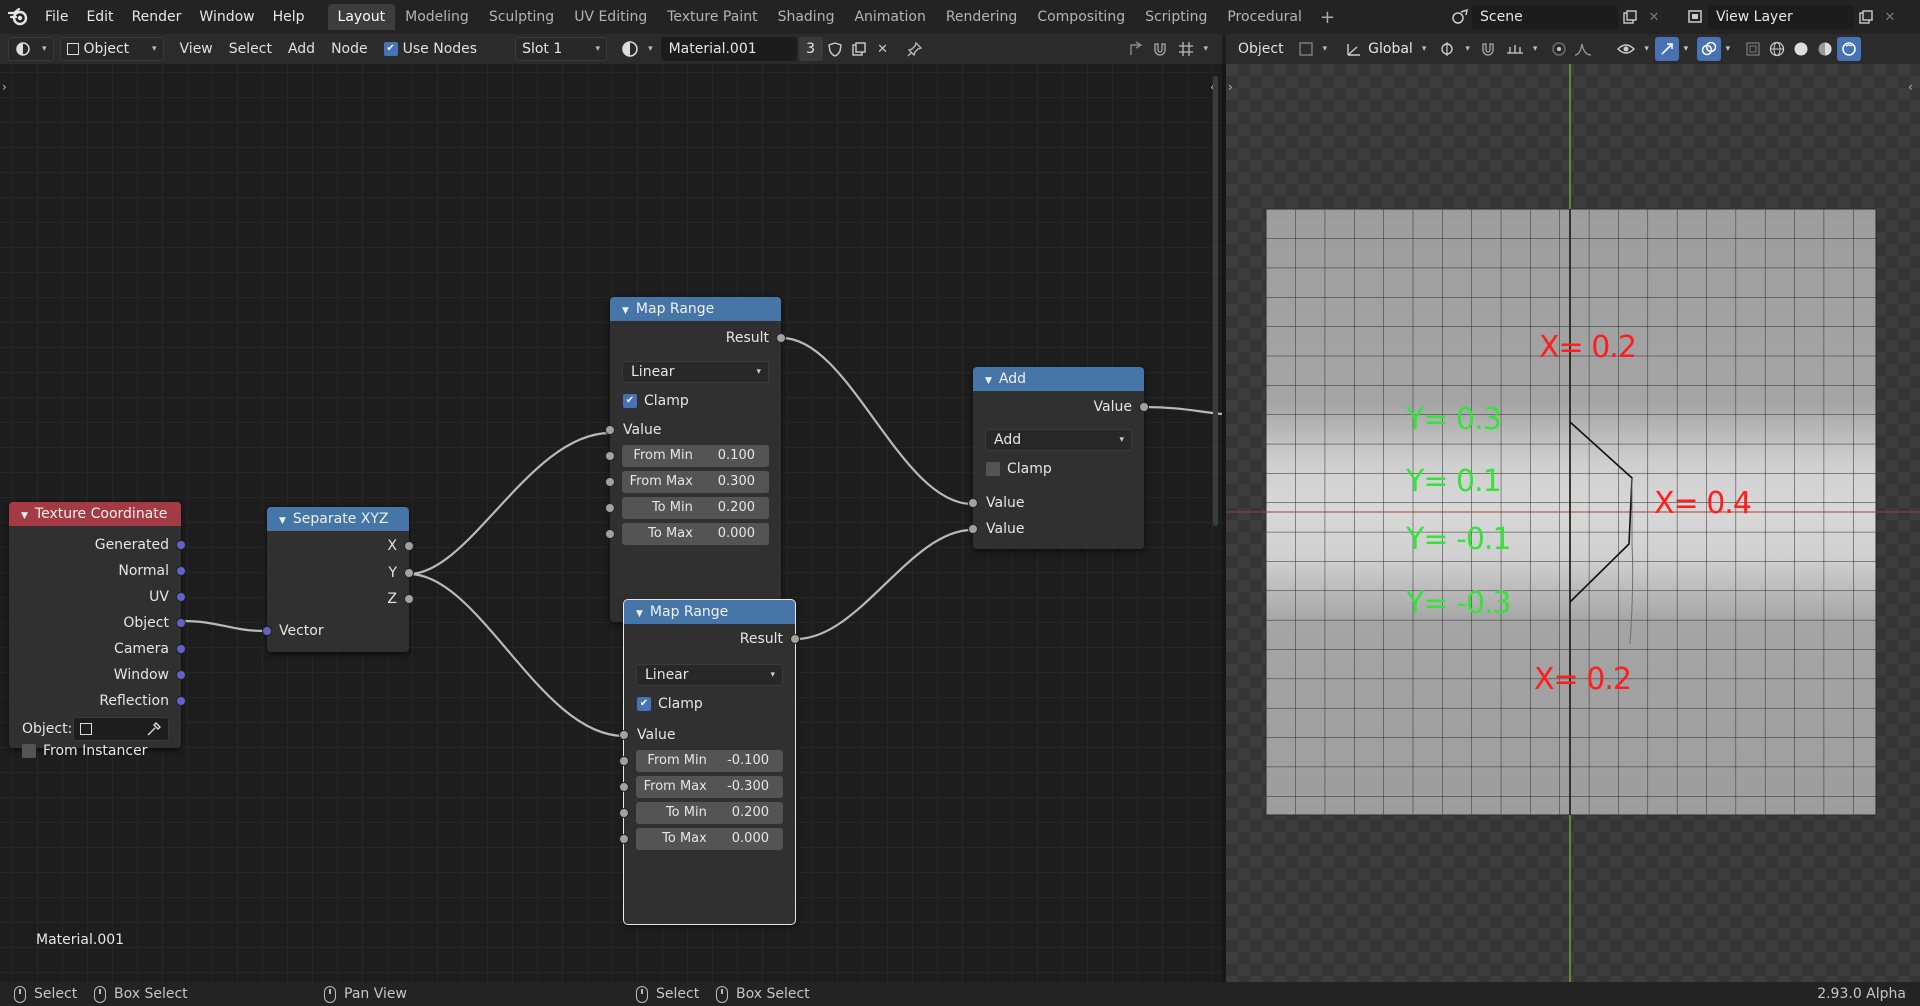 Image resolution: width=1920 pixels, height=1006 pixels. I want to click on transform-orientation-dropdown: Global ▾, so click(1385, 49).